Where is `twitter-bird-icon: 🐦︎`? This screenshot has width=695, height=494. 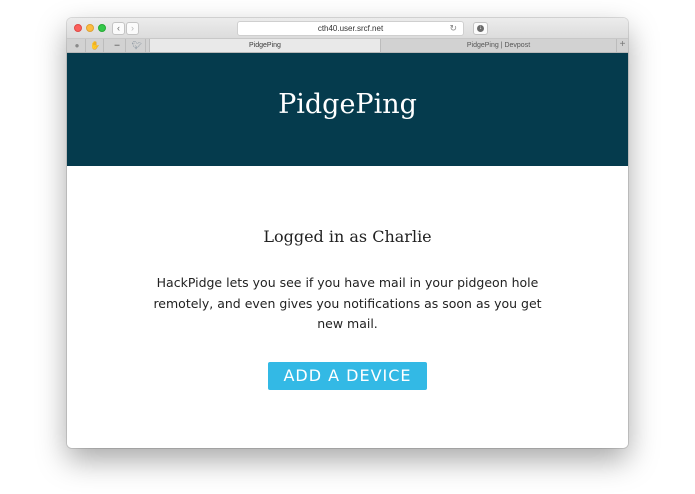
twitter-bird-icon: 🐦︎ is located at coordinates (137, 45).